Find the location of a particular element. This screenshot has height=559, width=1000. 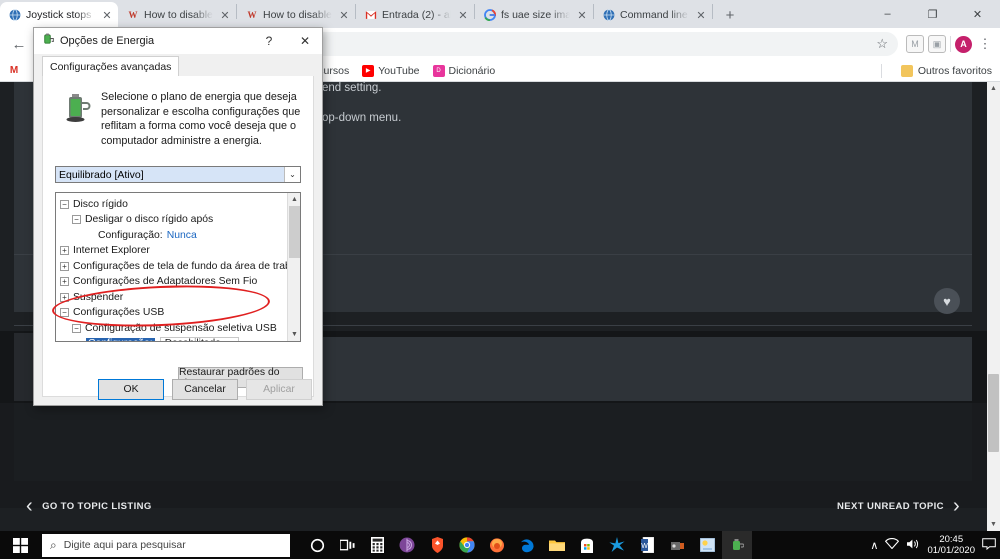

browser-tab-2: W How to disable Wind ✕ is located at coordinates (296, 15).